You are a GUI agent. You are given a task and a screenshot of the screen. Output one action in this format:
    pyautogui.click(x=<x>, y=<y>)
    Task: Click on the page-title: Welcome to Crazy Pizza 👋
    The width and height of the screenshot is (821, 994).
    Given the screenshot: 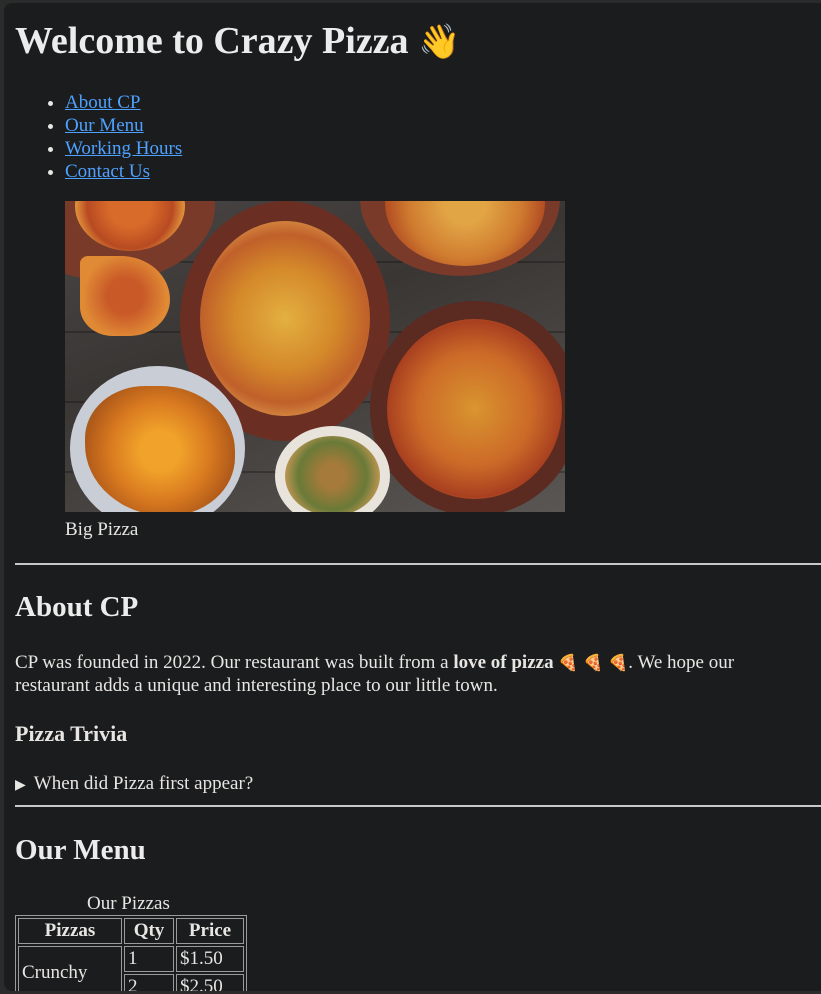 What is the action you would take?
    pyautogui.click(x=237, y=41)
    